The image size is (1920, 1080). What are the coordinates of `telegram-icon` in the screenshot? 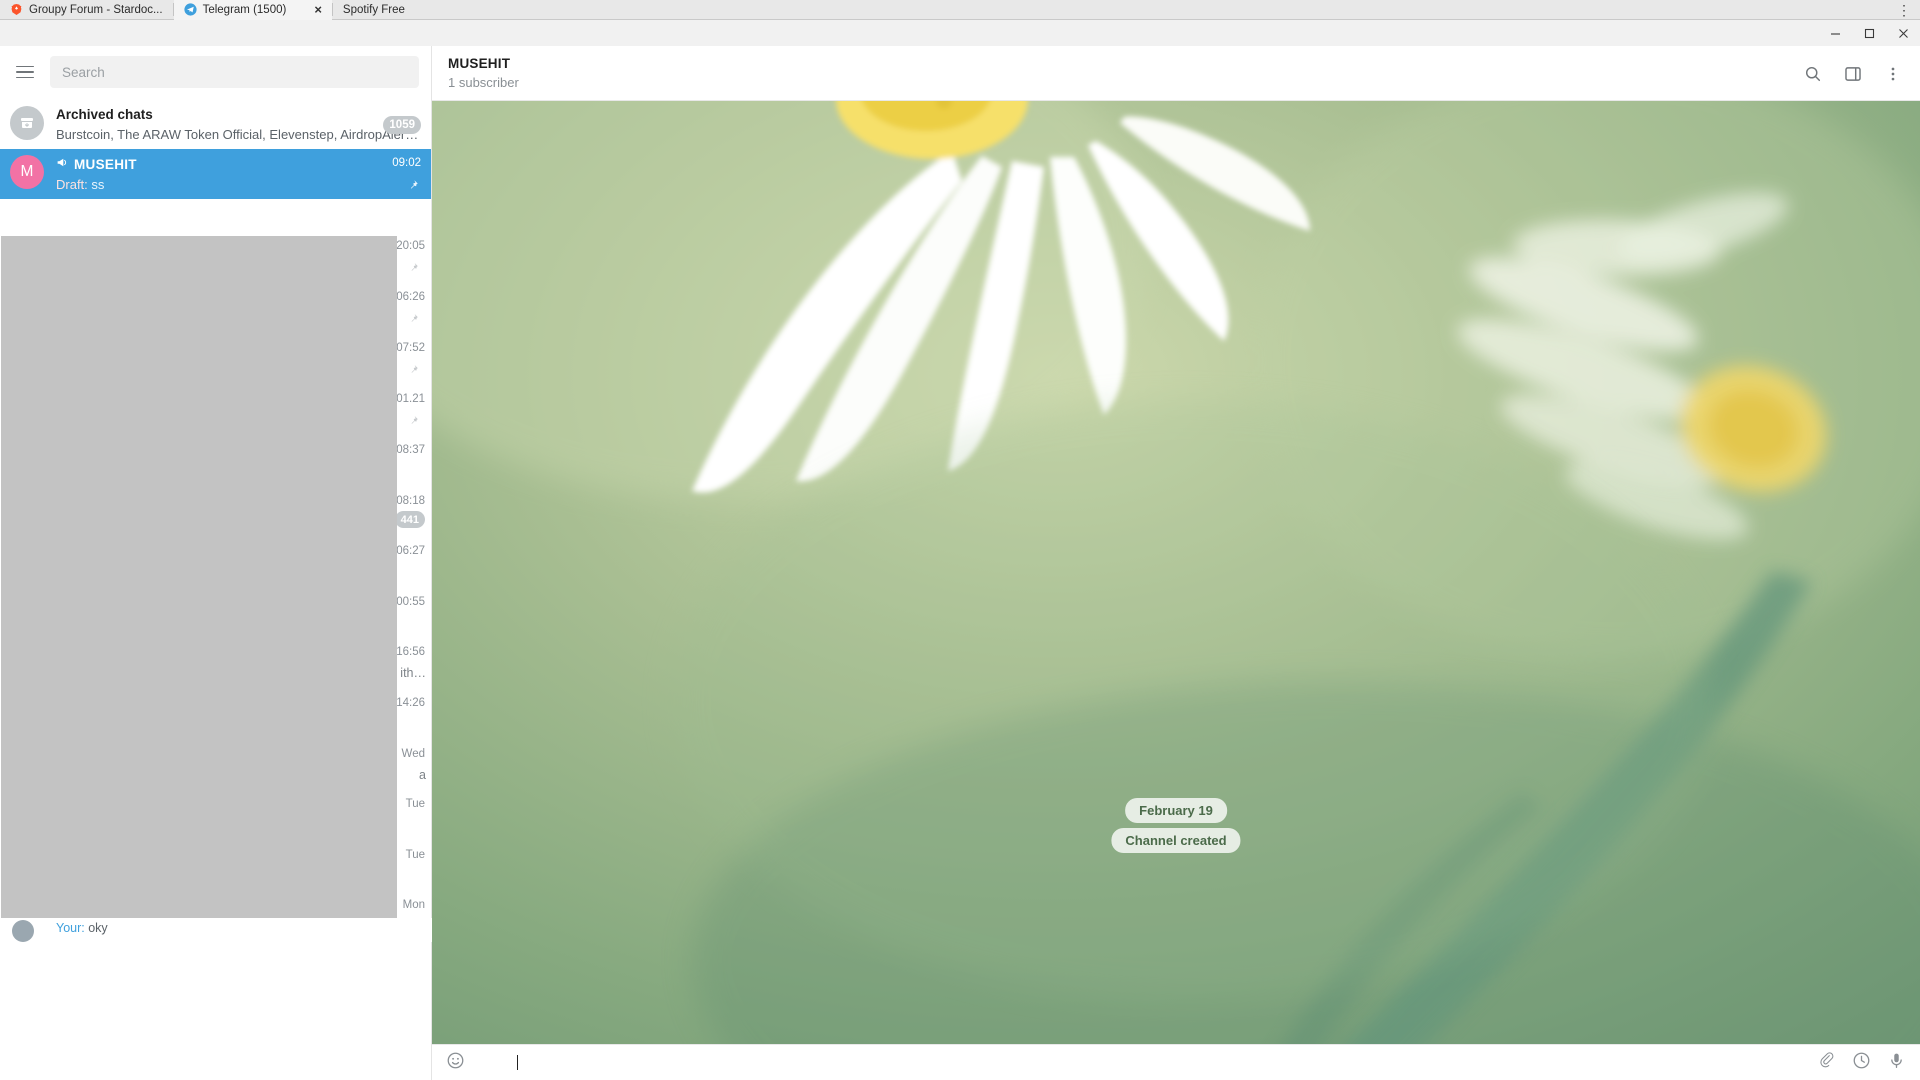 It's located at (190, 9).